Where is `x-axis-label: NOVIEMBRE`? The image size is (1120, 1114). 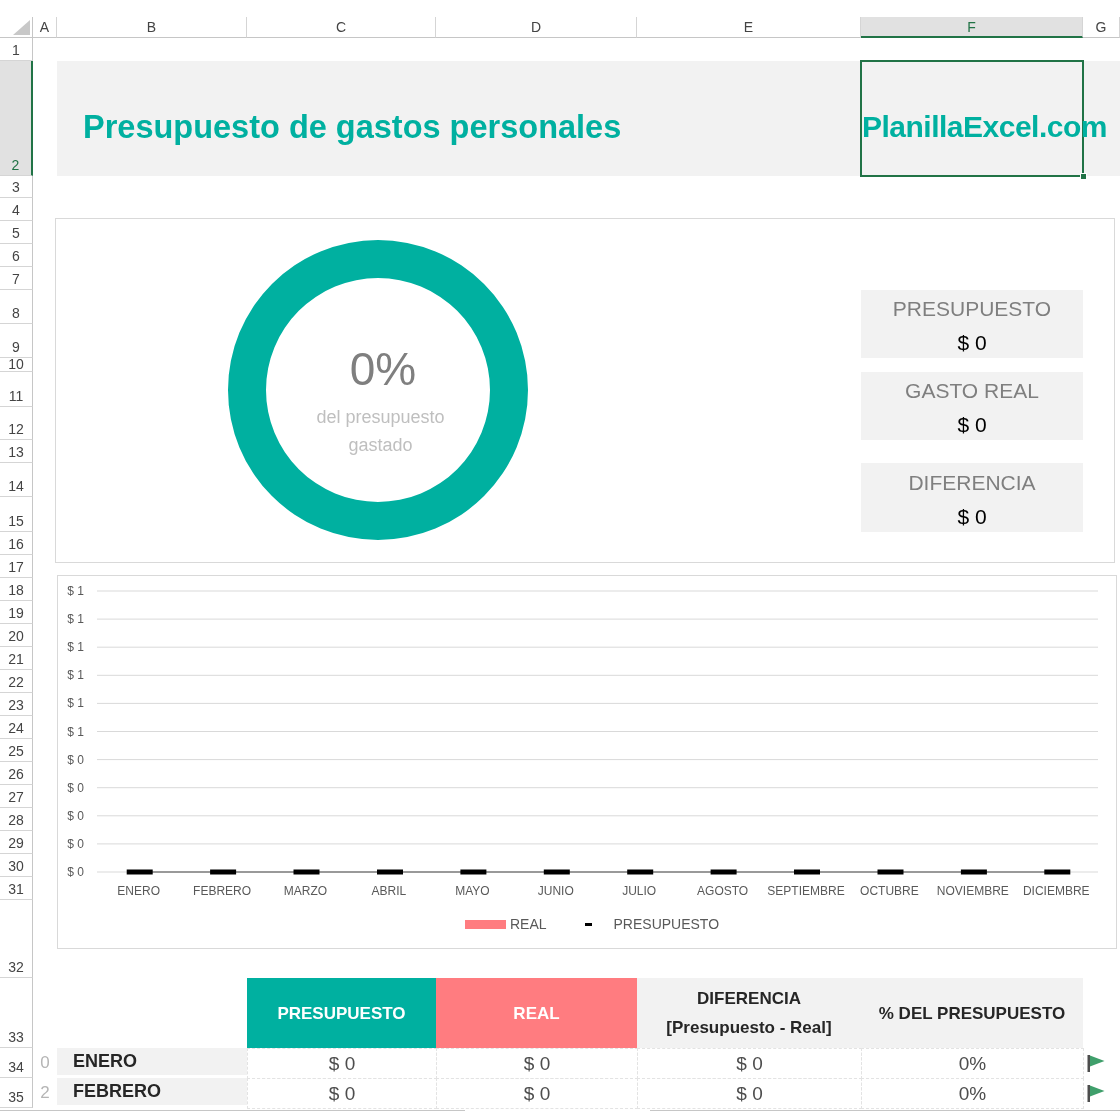 x-axis-label: NOVIEMBRE is located at coordinates (972, 891).